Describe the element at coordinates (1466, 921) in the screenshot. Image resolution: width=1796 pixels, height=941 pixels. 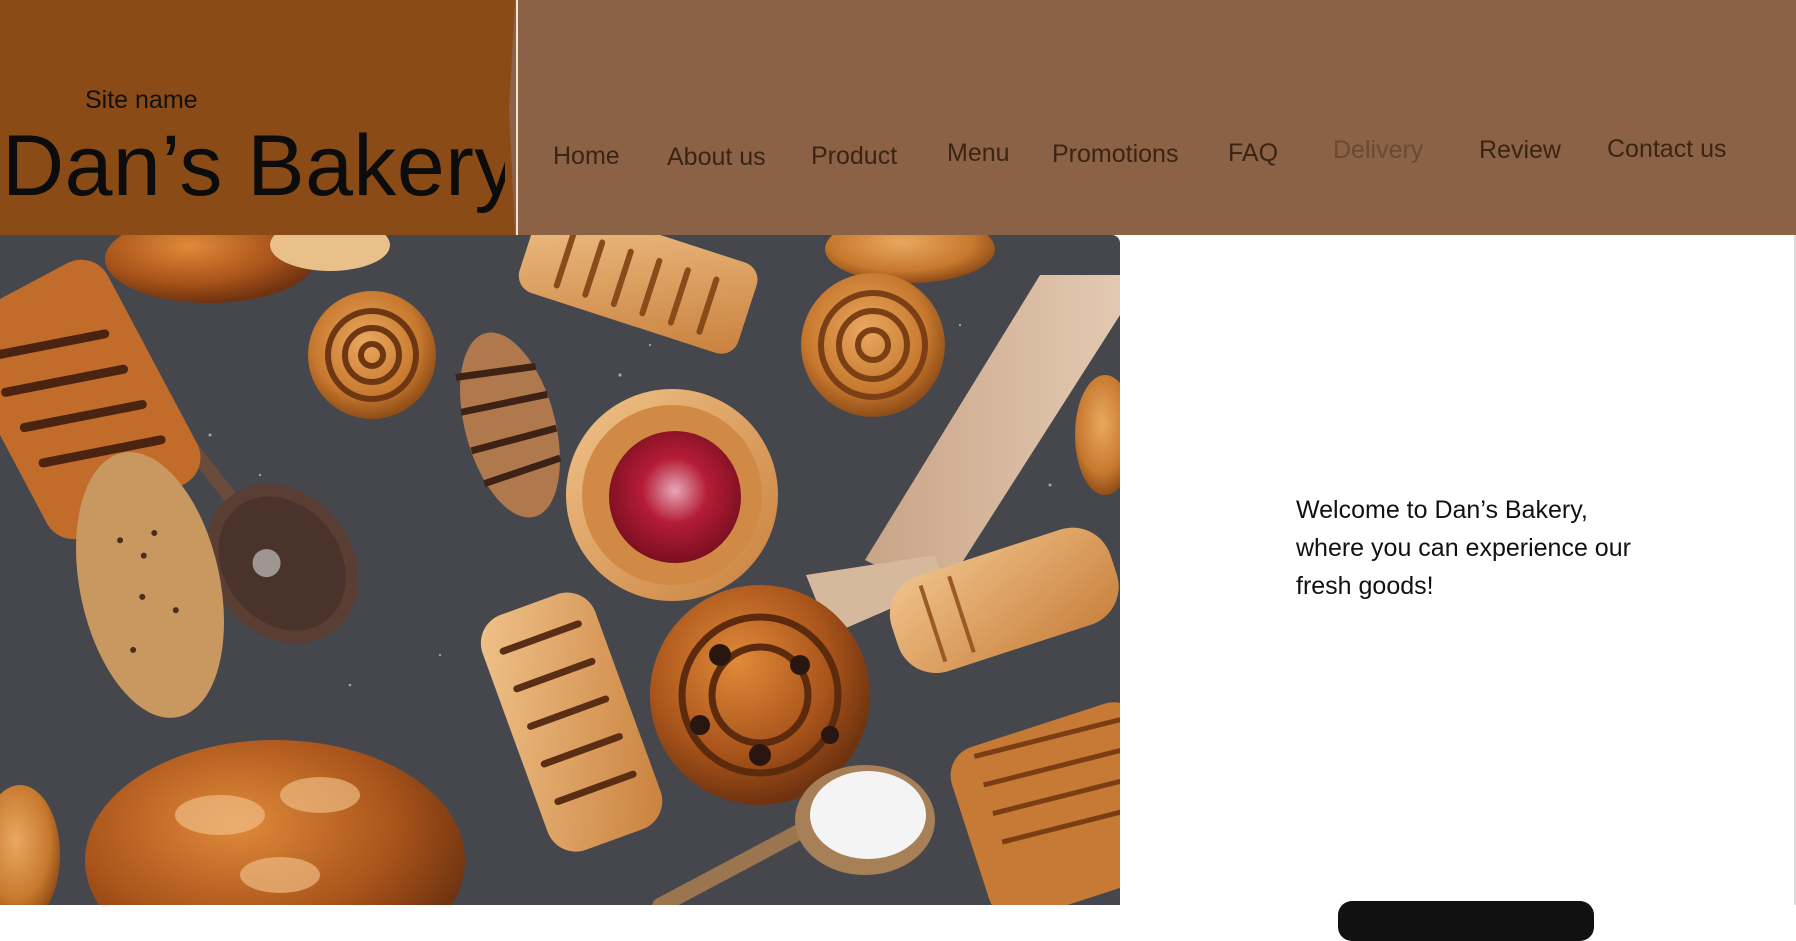
I see `call-to-action-button` at that location.